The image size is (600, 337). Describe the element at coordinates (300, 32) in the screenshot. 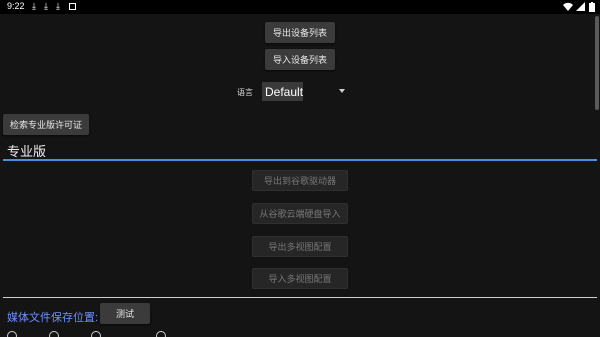

I see `export-device-list-button: 导出设备列表` at that location.